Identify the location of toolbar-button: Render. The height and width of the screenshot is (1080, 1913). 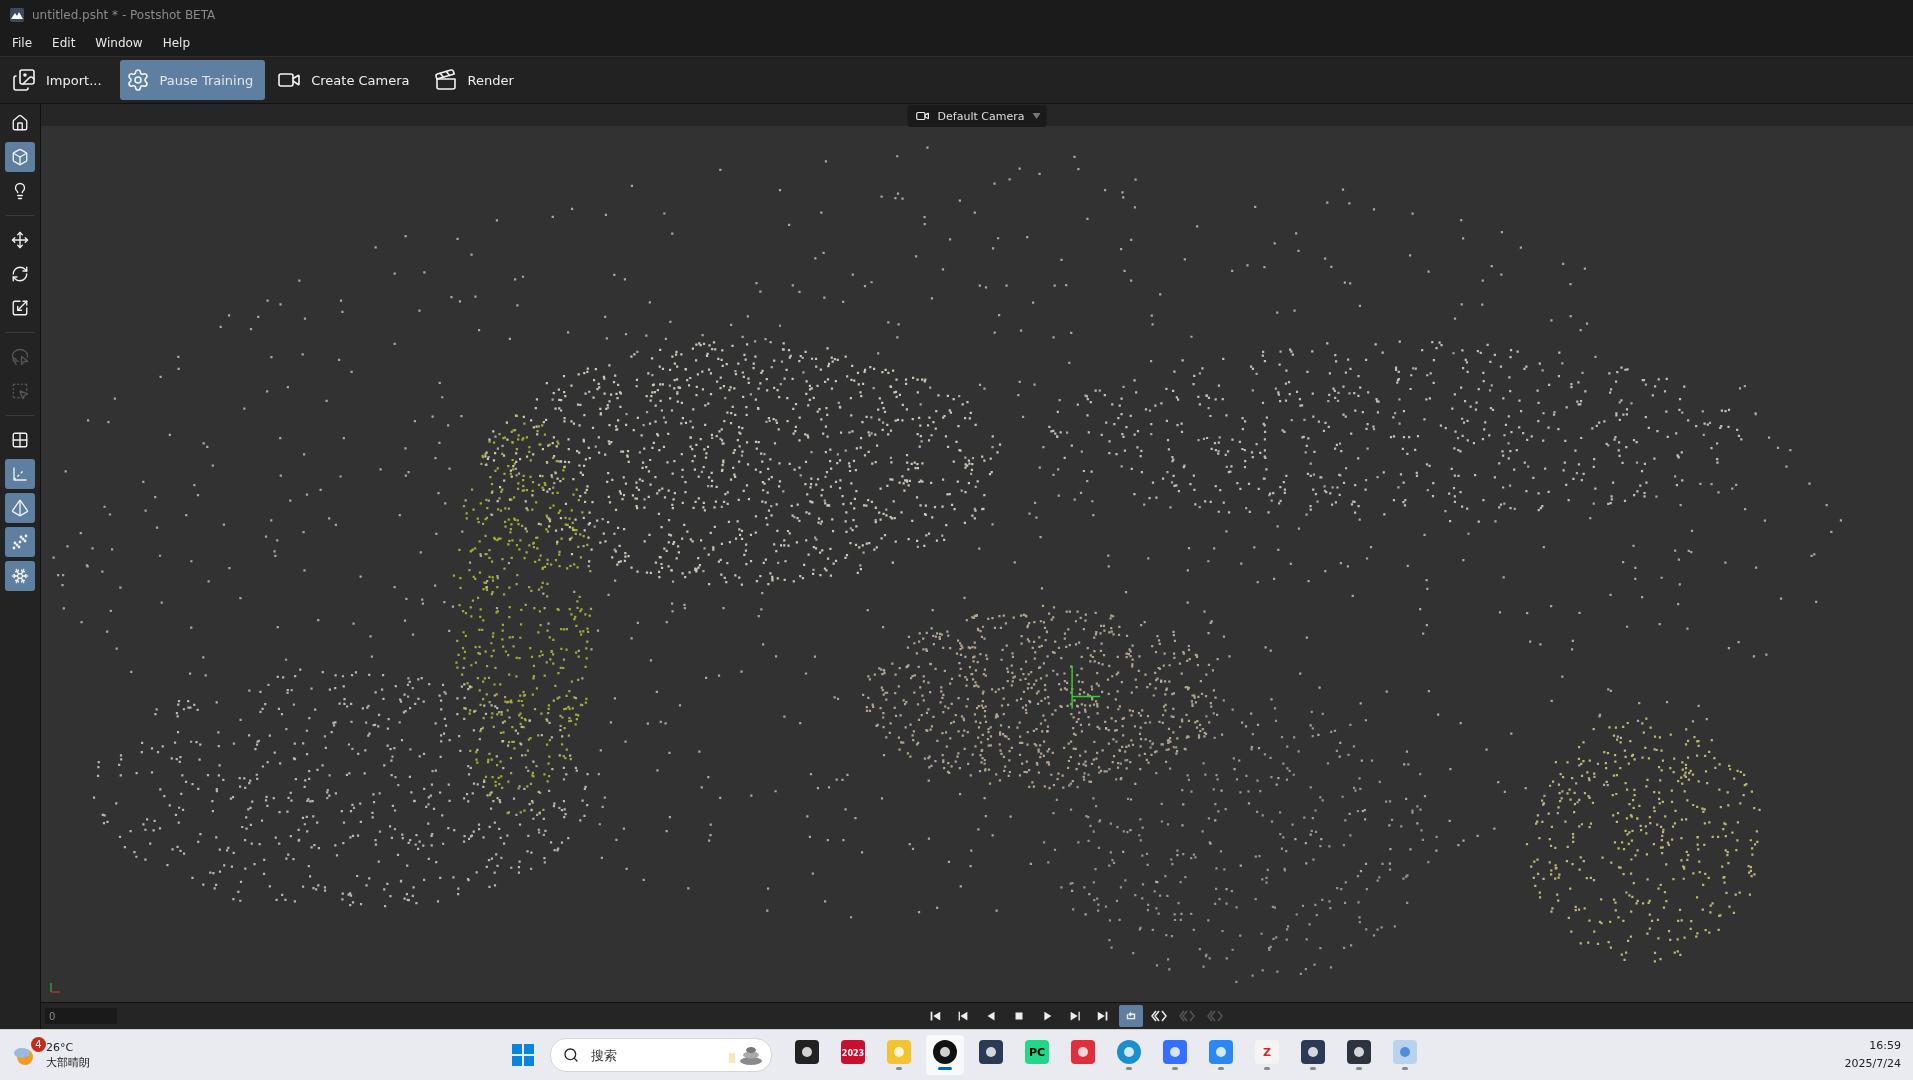
(476, 80).